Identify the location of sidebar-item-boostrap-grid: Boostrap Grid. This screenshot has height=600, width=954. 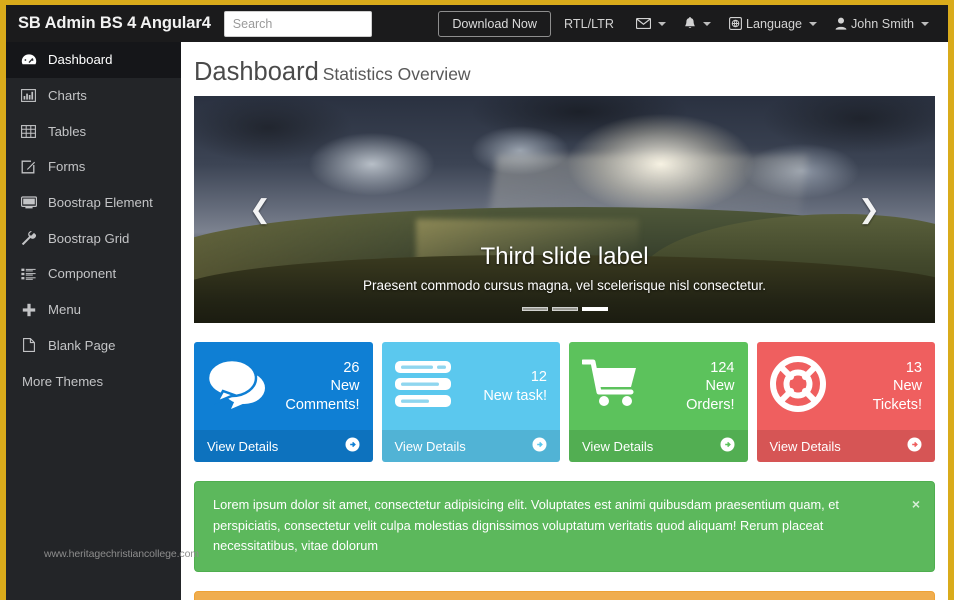
(93, 238).